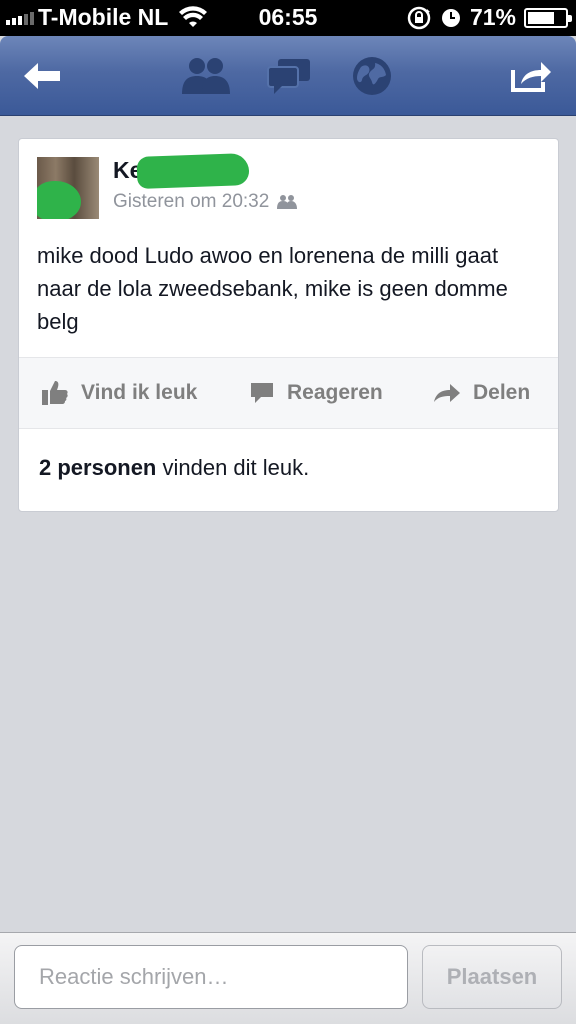 Image resolution: width=576 pixels, height=1024 pixels. Describe the element at coordinates (211, 977) in the screenshot. I see `comment-input` at that location.